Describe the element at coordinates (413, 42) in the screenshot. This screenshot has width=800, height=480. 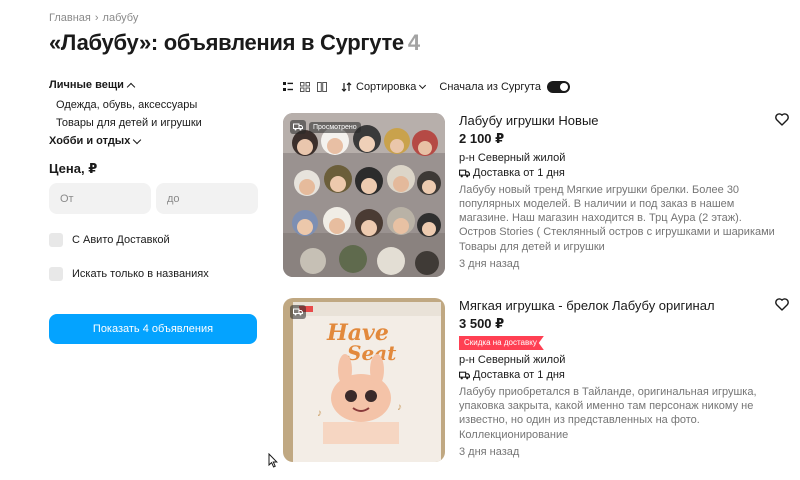
I see `results-count: 4` at that location.